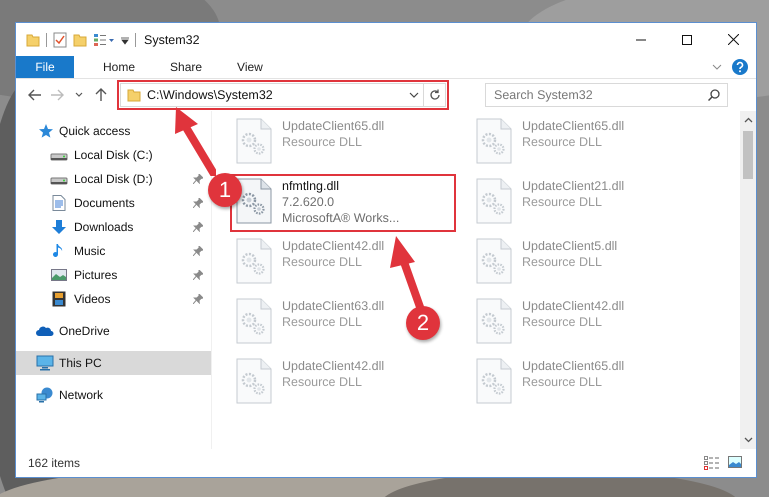  What do you see at coordinates (735, 462) in the screenshot?
I see `large-icons-view-icon` at bounding box center [735, 462].